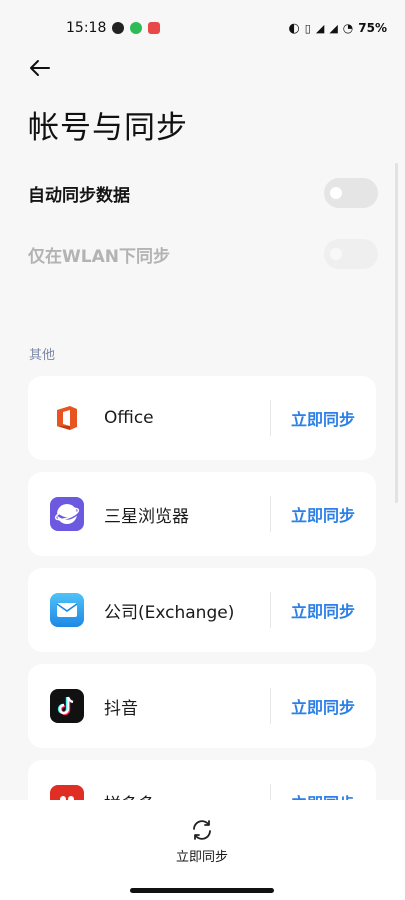 This screenshot has width=405, height=900. What do you see at coordinates (333, 28) in the screenshot?
I see `signal-2-icon: ◢` at bounding box center [333, 28].